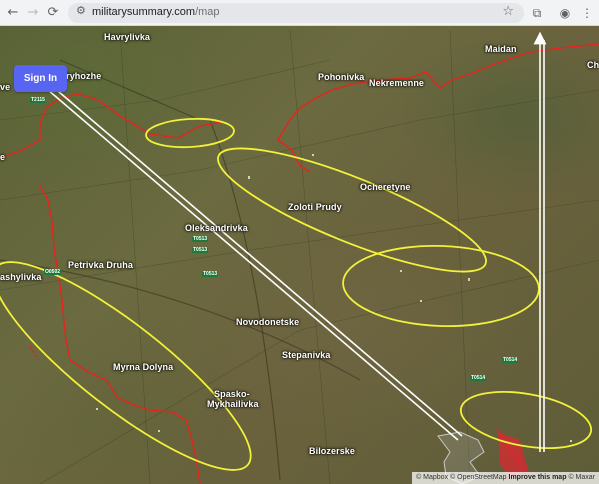 This screenshot has height=484, width=599. I want to click on maxar-attribution-link: © Maxar, so click(581, 477).